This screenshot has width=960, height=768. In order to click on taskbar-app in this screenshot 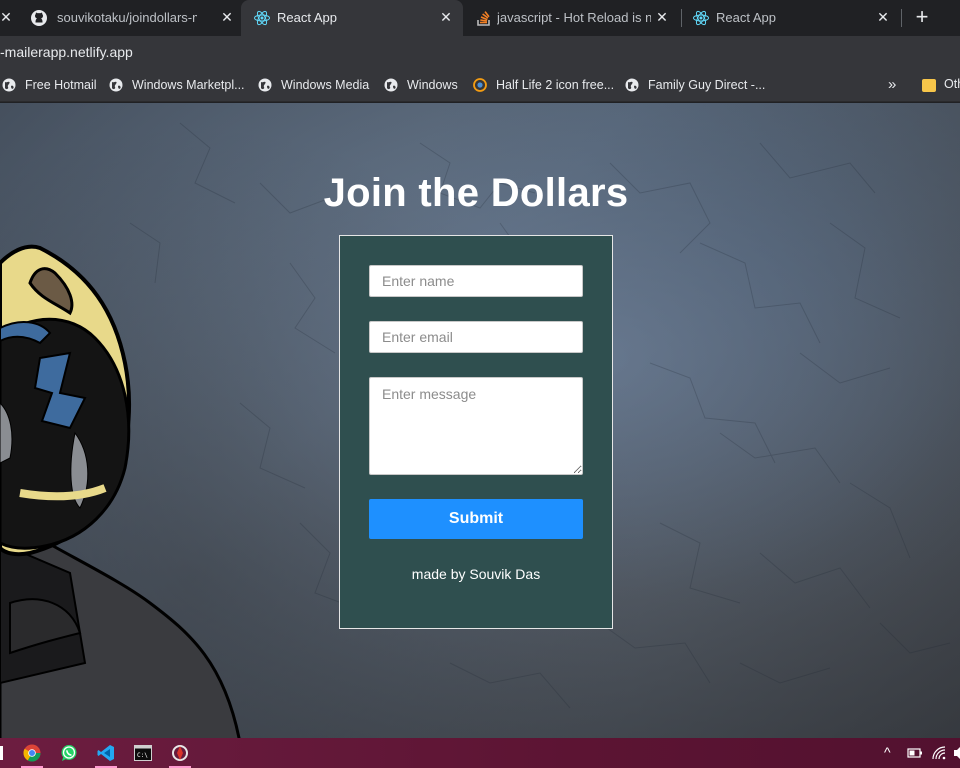, I will do `click(180, 754)`.